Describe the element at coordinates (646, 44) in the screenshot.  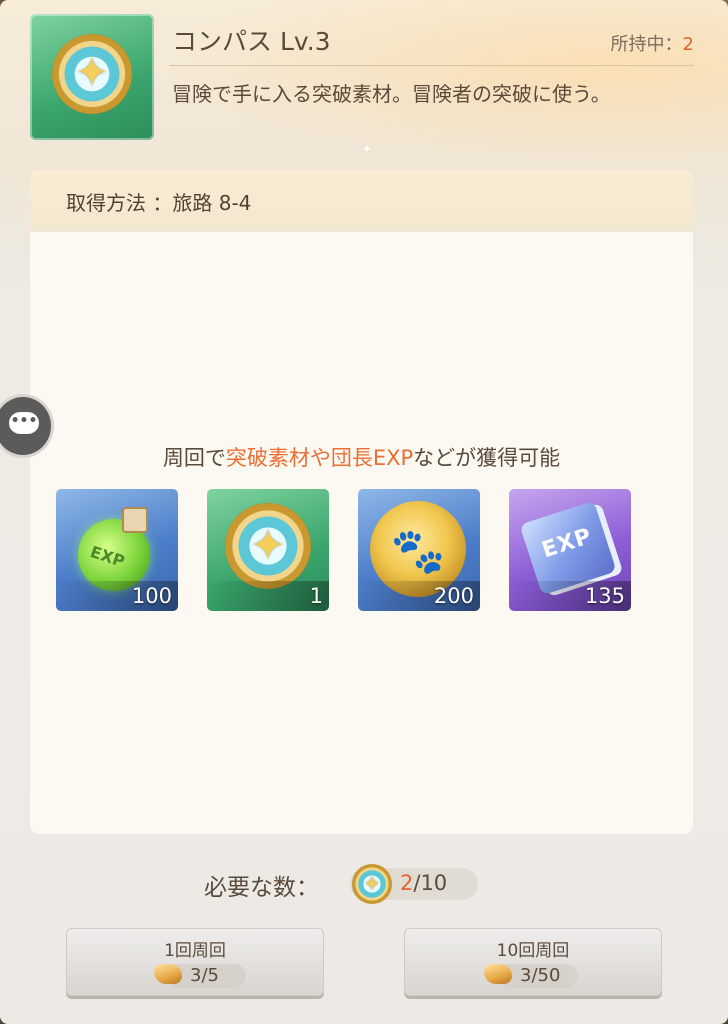
I see `owned-label: 所持中：` at that location.